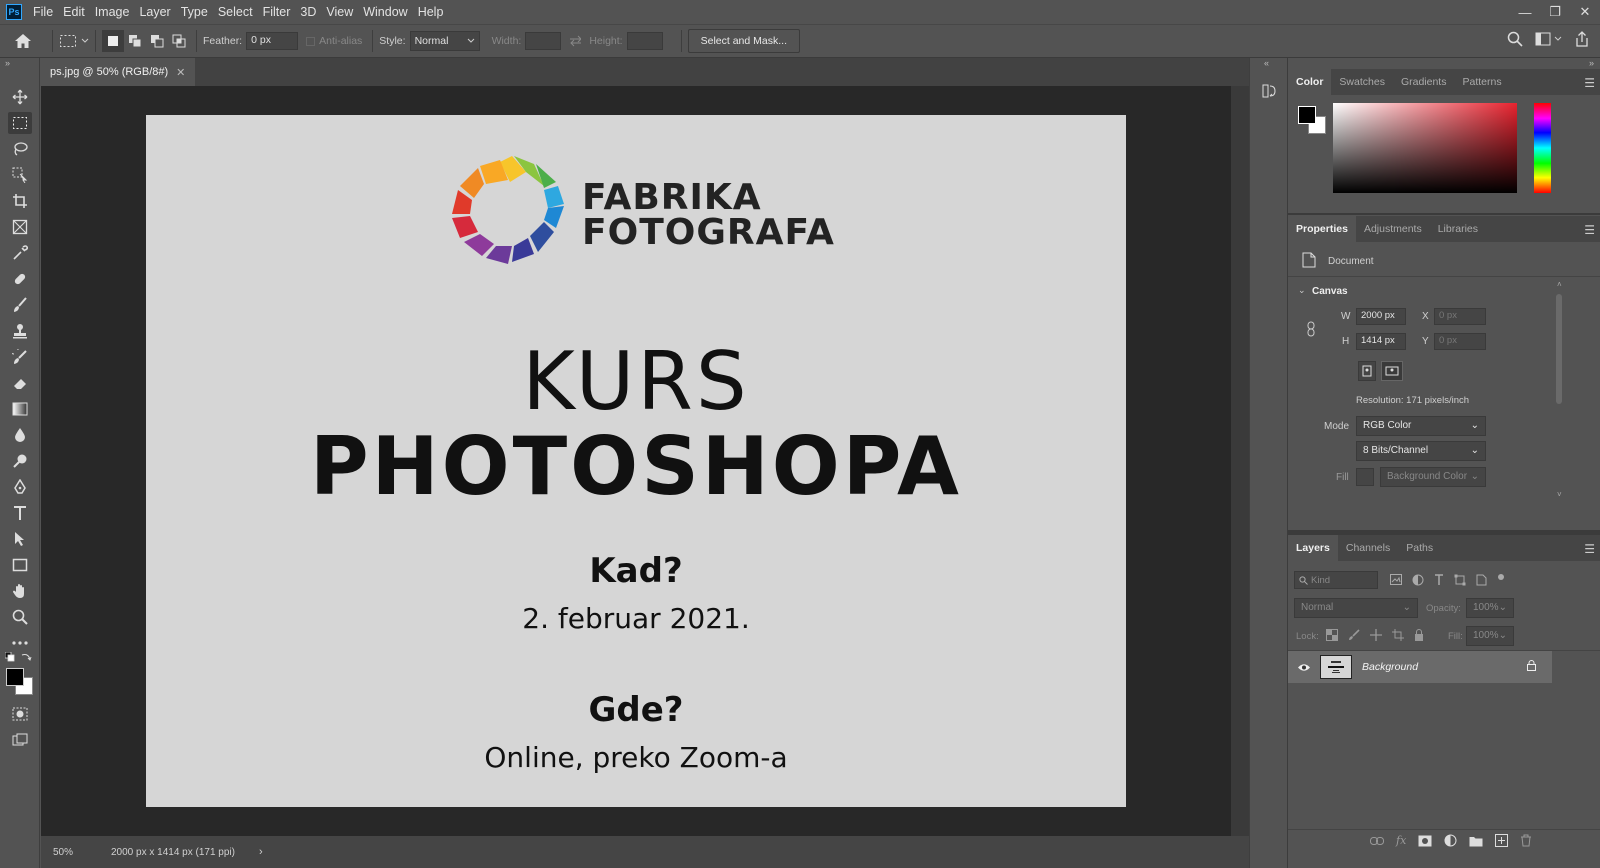 Image resolution: width=1600 pixels, height=868 pixels. What do you see at coordinates (1502, 840) in the screenshot?
I see `new-layer-icon` at bounding box center [1502, 840].